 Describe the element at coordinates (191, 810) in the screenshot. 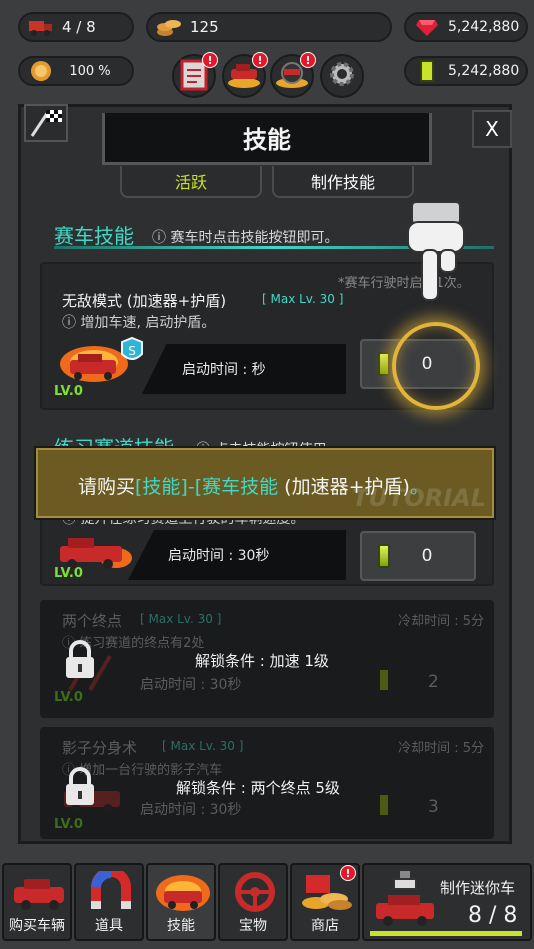

I see `skill4-time: 启动时间 : 30秒` at that location.